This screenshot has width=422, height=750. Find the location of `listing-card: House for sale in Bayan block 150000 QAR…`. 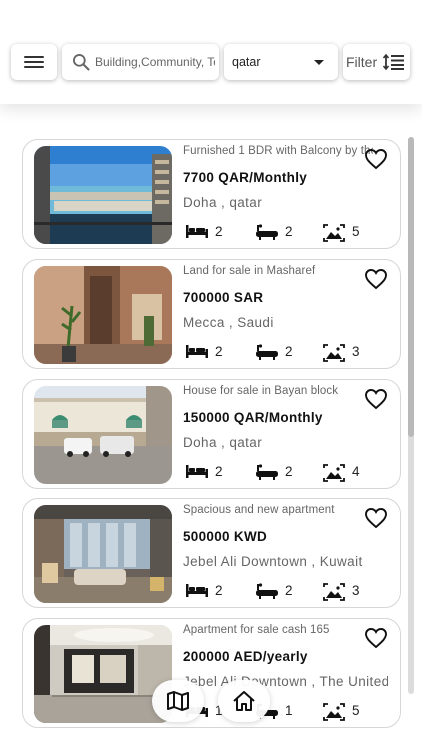

listing-card: House for sale in Bayan block 150000 QAR… is located at coordinates (211, 434).